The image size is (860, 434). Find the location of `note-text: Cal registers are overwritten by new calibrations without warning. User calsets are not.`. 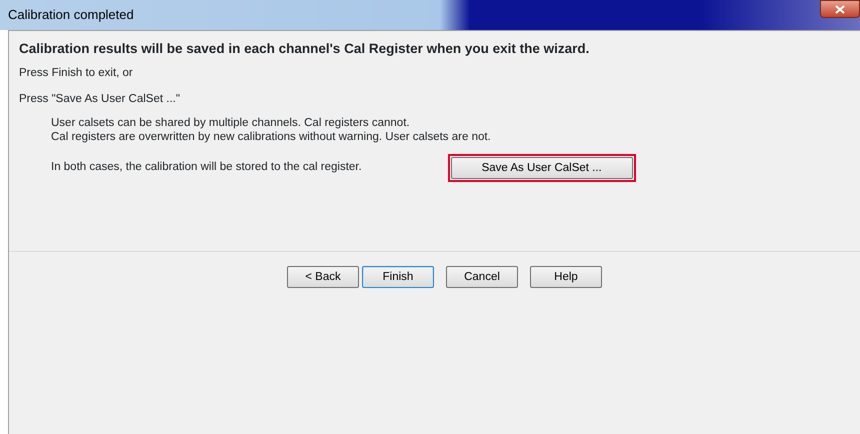

note-text: Cal registers are overwritten by new calibrations without warning. User calsets are not. is located at coordinates (271, 137).